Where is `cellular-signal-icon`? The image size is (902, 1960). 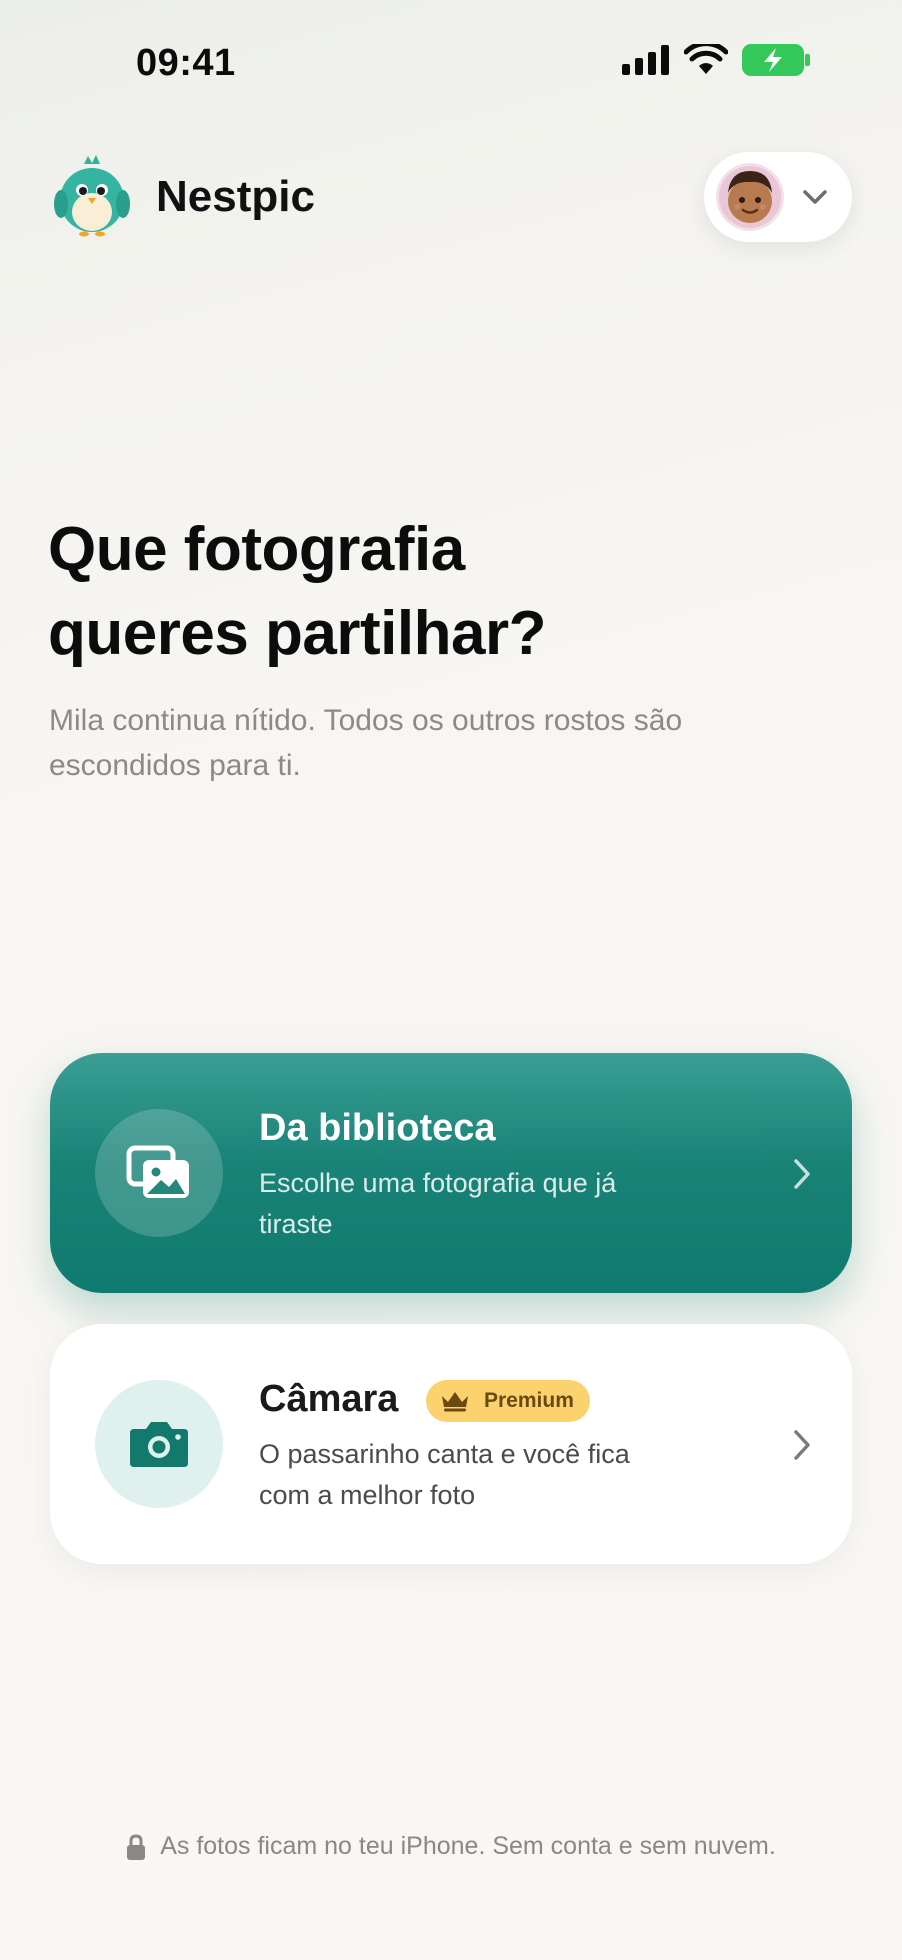
cellular-signal-icon is located at coordinates (645, 60).